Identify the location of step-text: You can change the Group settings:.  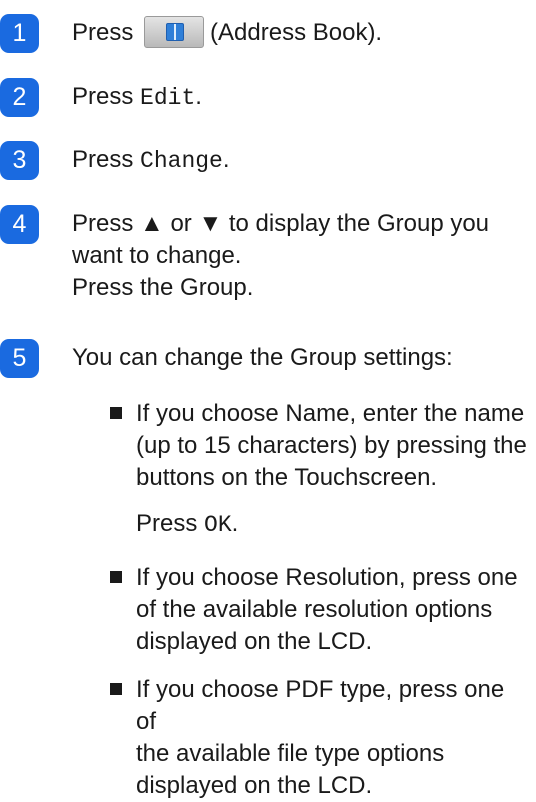
(262, 357).